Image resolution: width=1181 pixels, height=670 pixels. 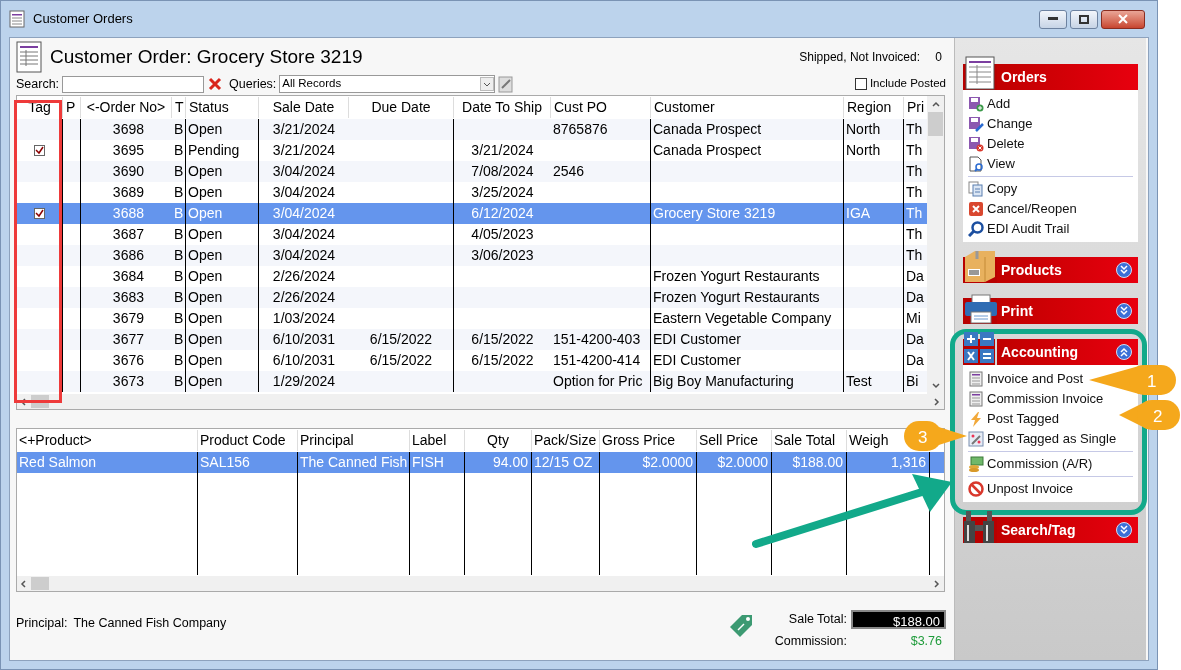 I want to click on column-header: Weigh, so click(x=869, y=440).